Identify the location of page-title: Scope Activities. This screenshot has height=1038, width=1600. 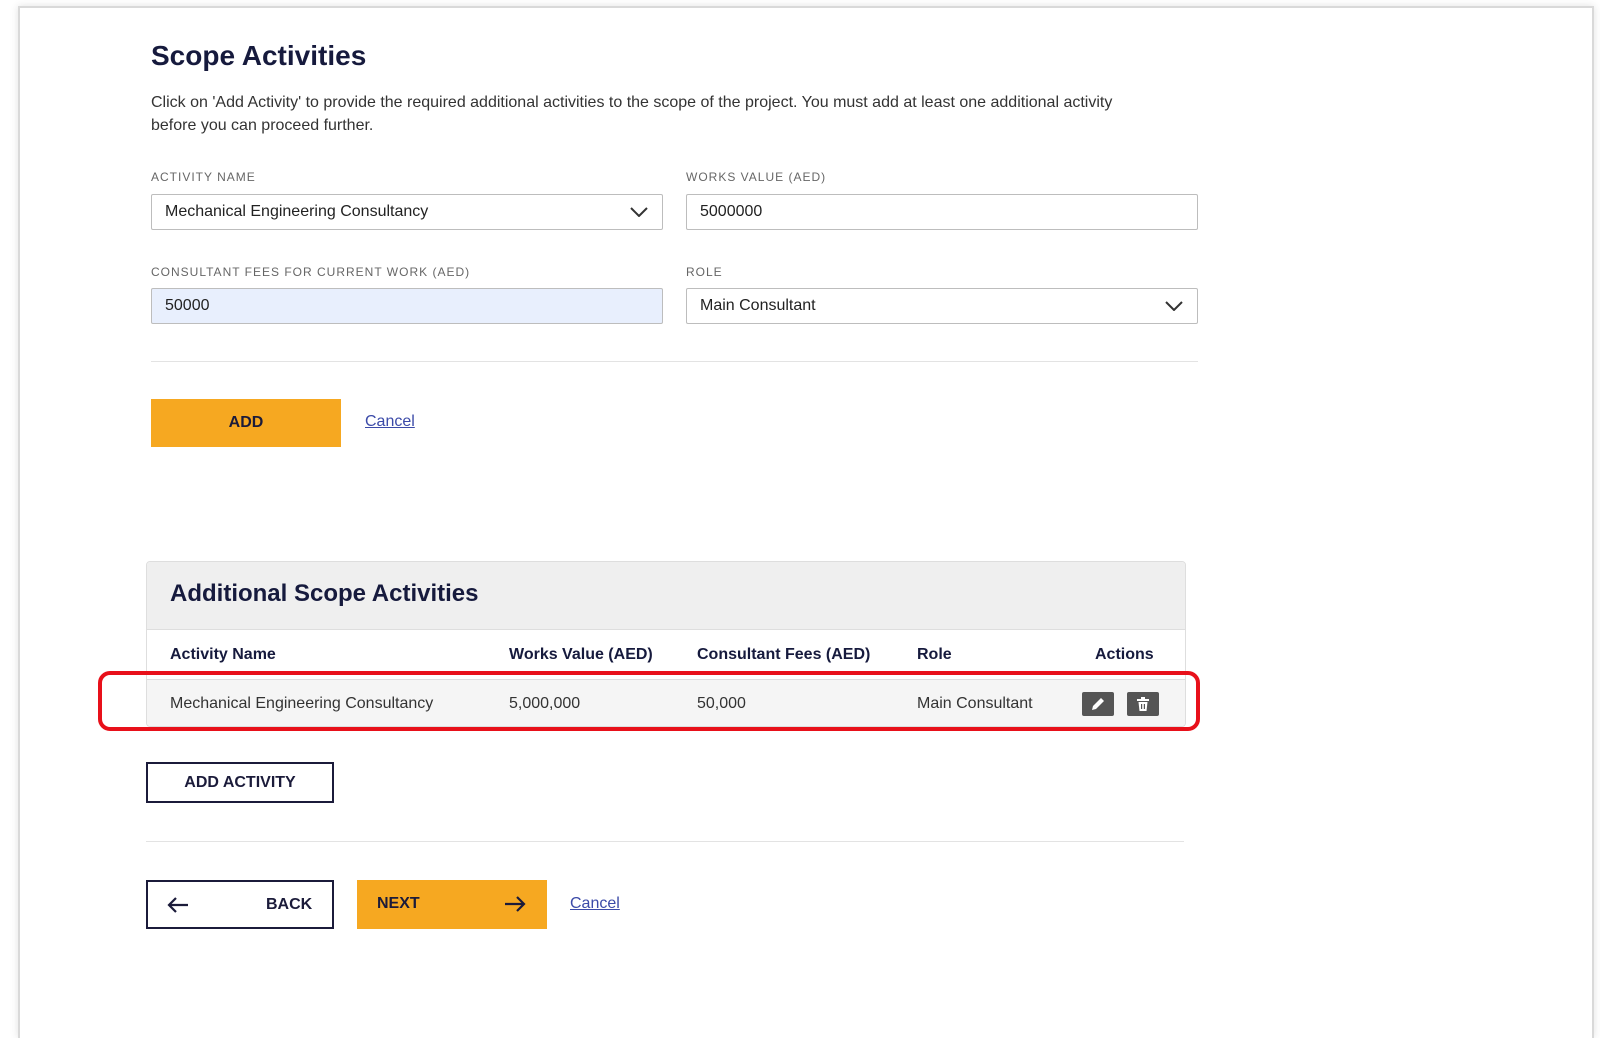
(259, 55).